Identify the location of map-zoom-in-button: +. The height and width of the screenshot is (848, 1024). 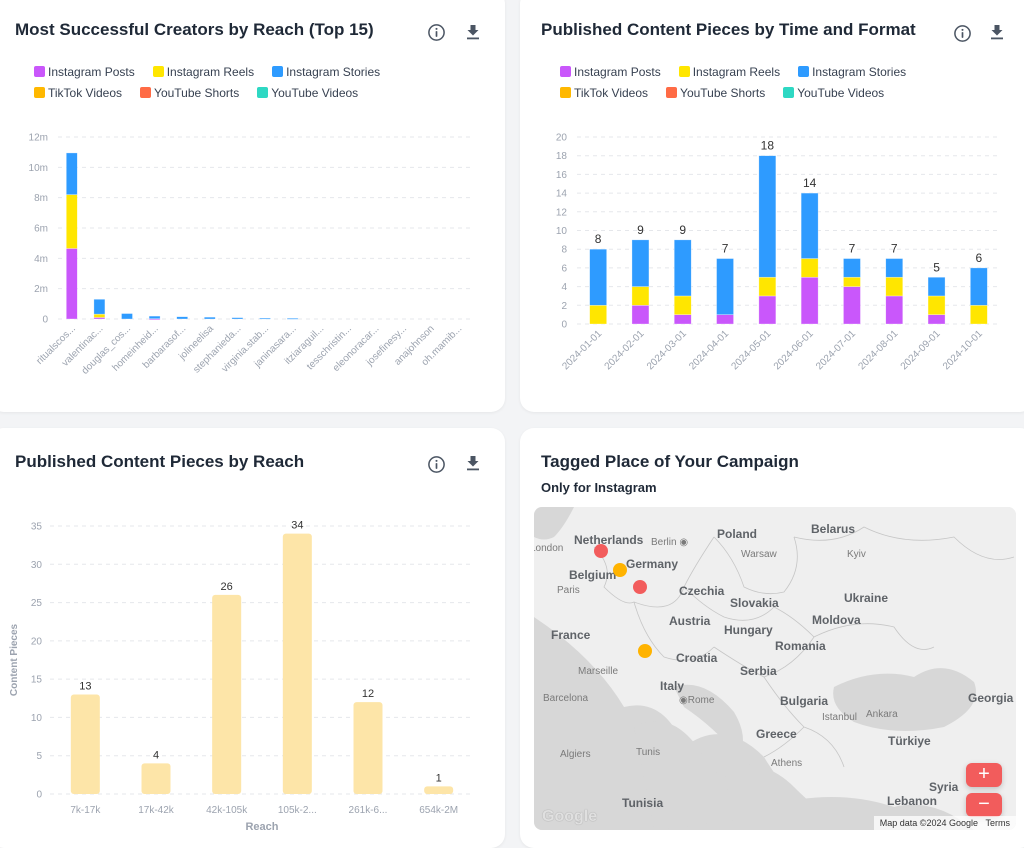
(984, 775).